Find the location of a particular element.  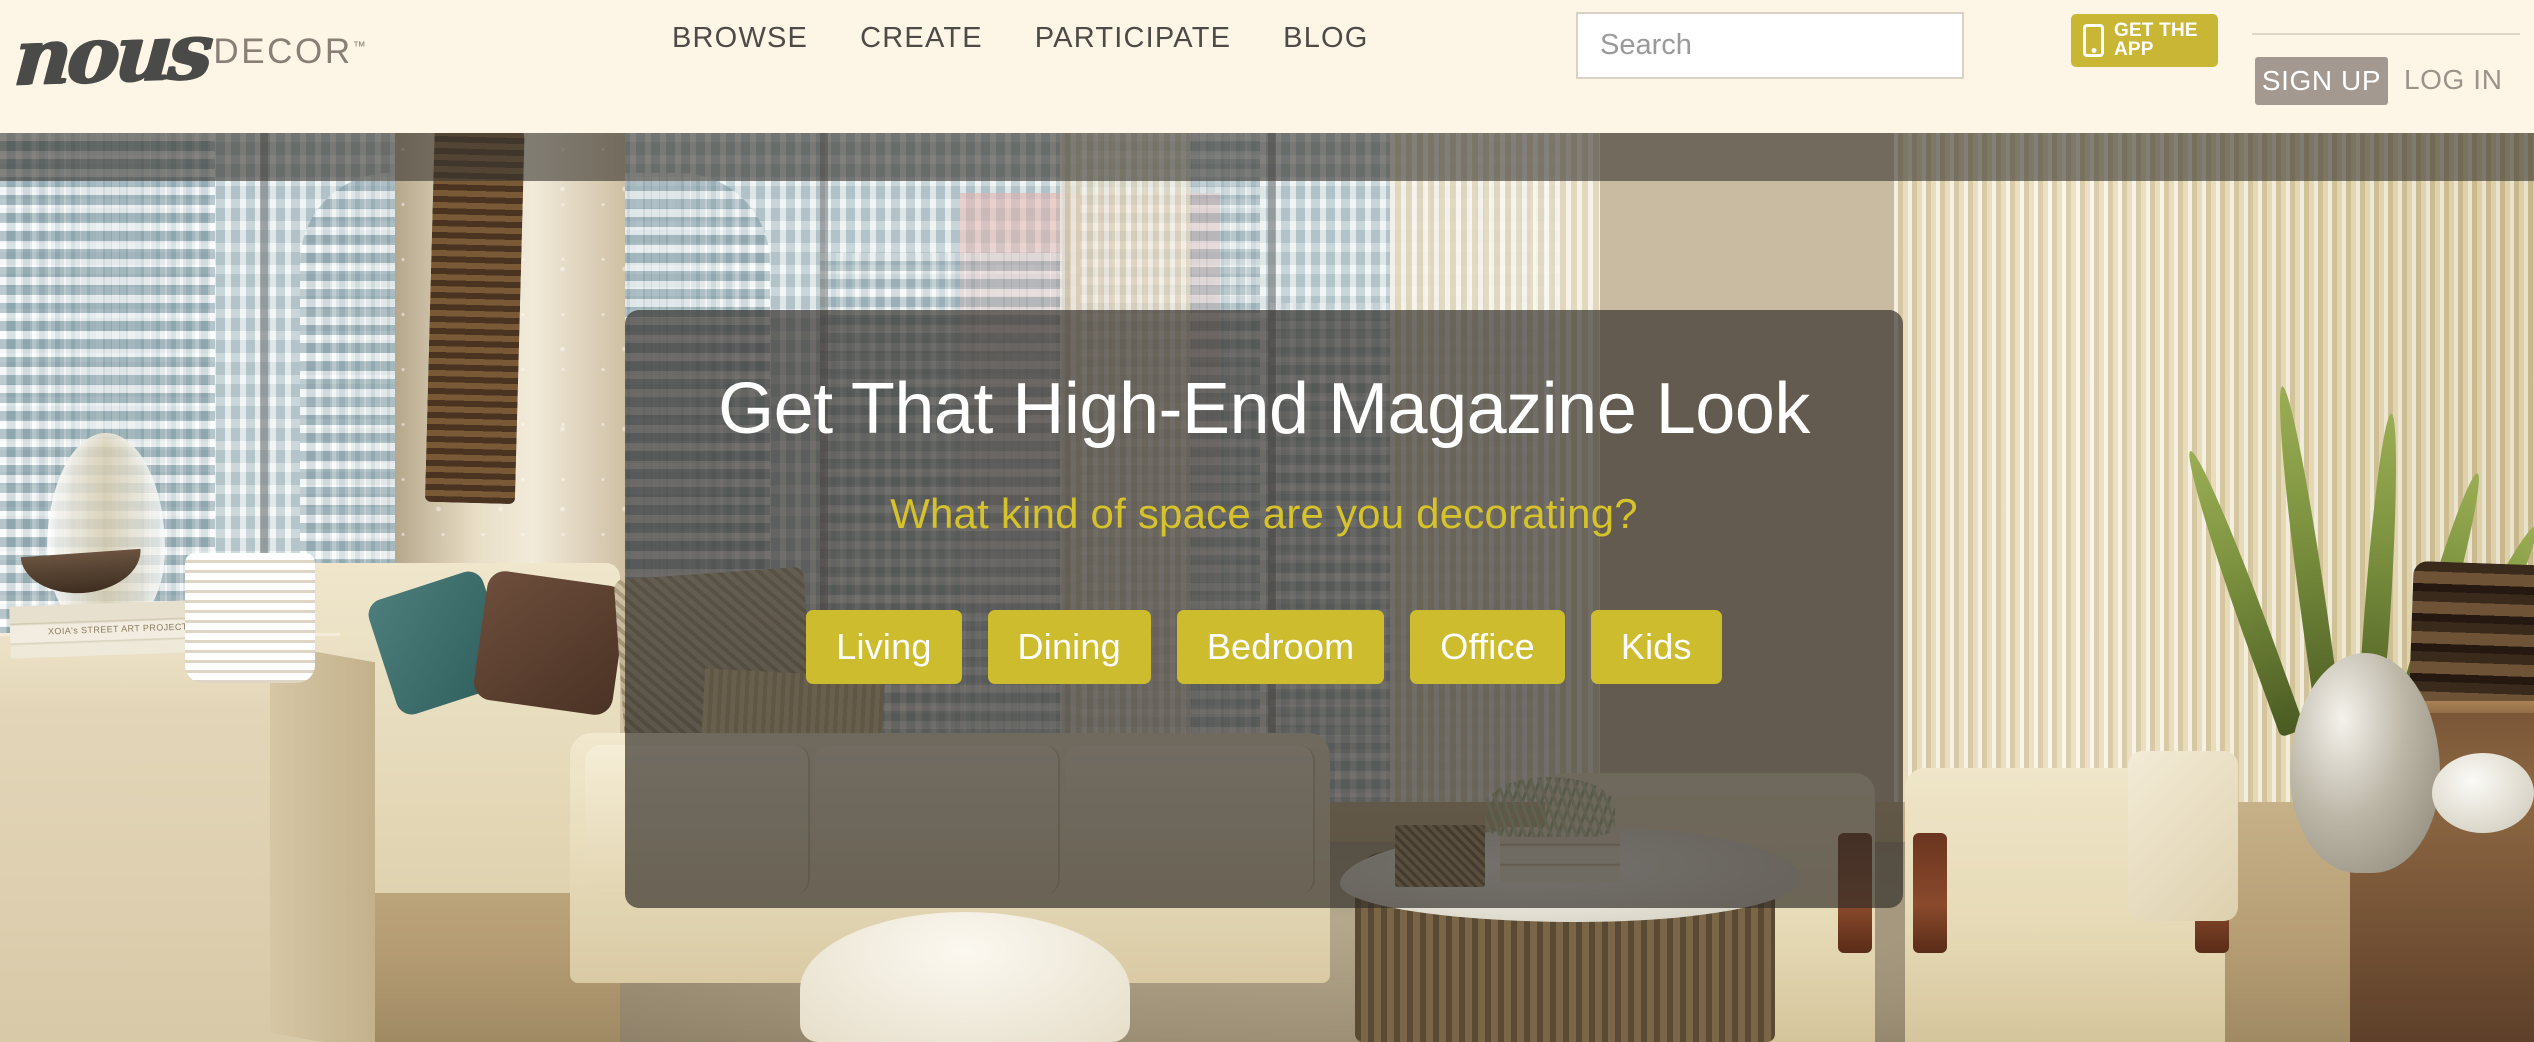

logo-script-text: nous is located at coordinates (110, 54).